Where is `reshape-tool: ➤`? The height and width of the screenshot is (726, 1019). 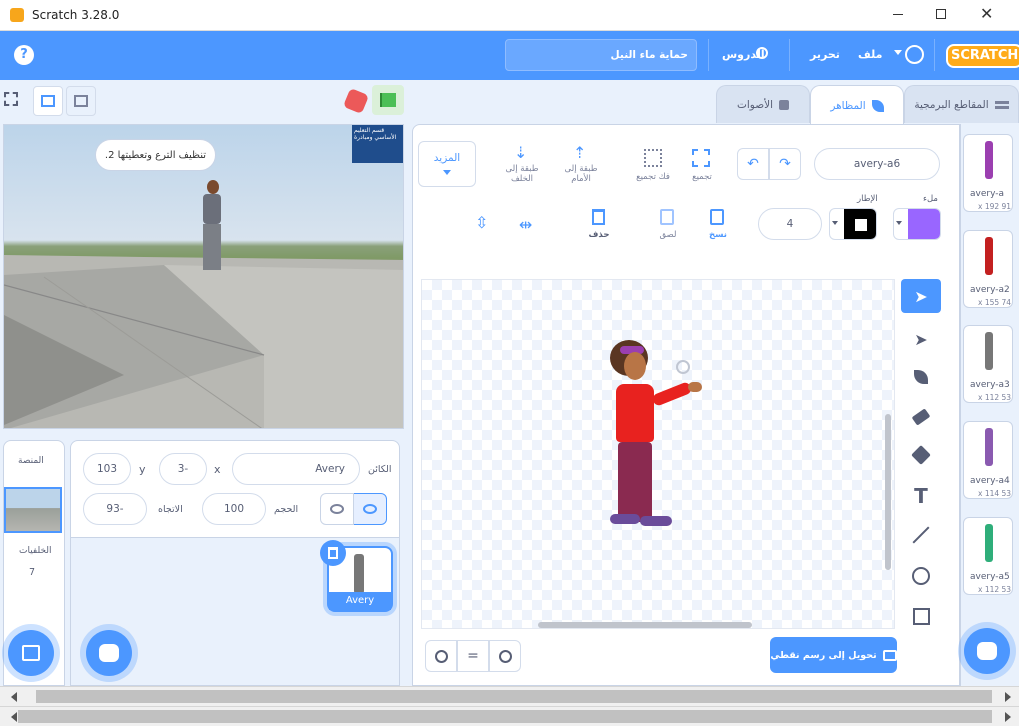
reshape-tool: ➤ is located at coordinates (921, 339).